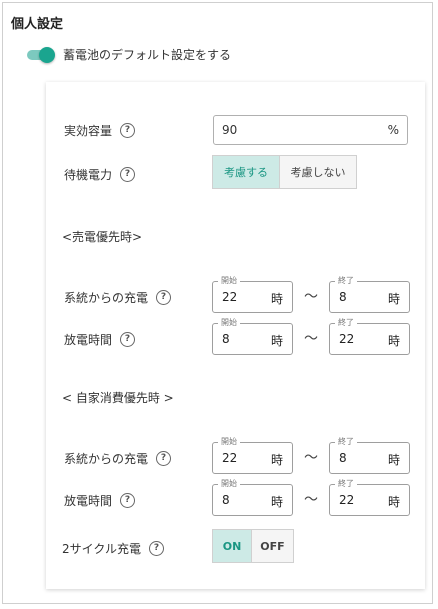 The width and height of the screenshot is (438, 609). What do you see at coordinates (88, 131) in the screenshot?
I see `capacity-label: 実効容量` at bounding box center [88, 131].